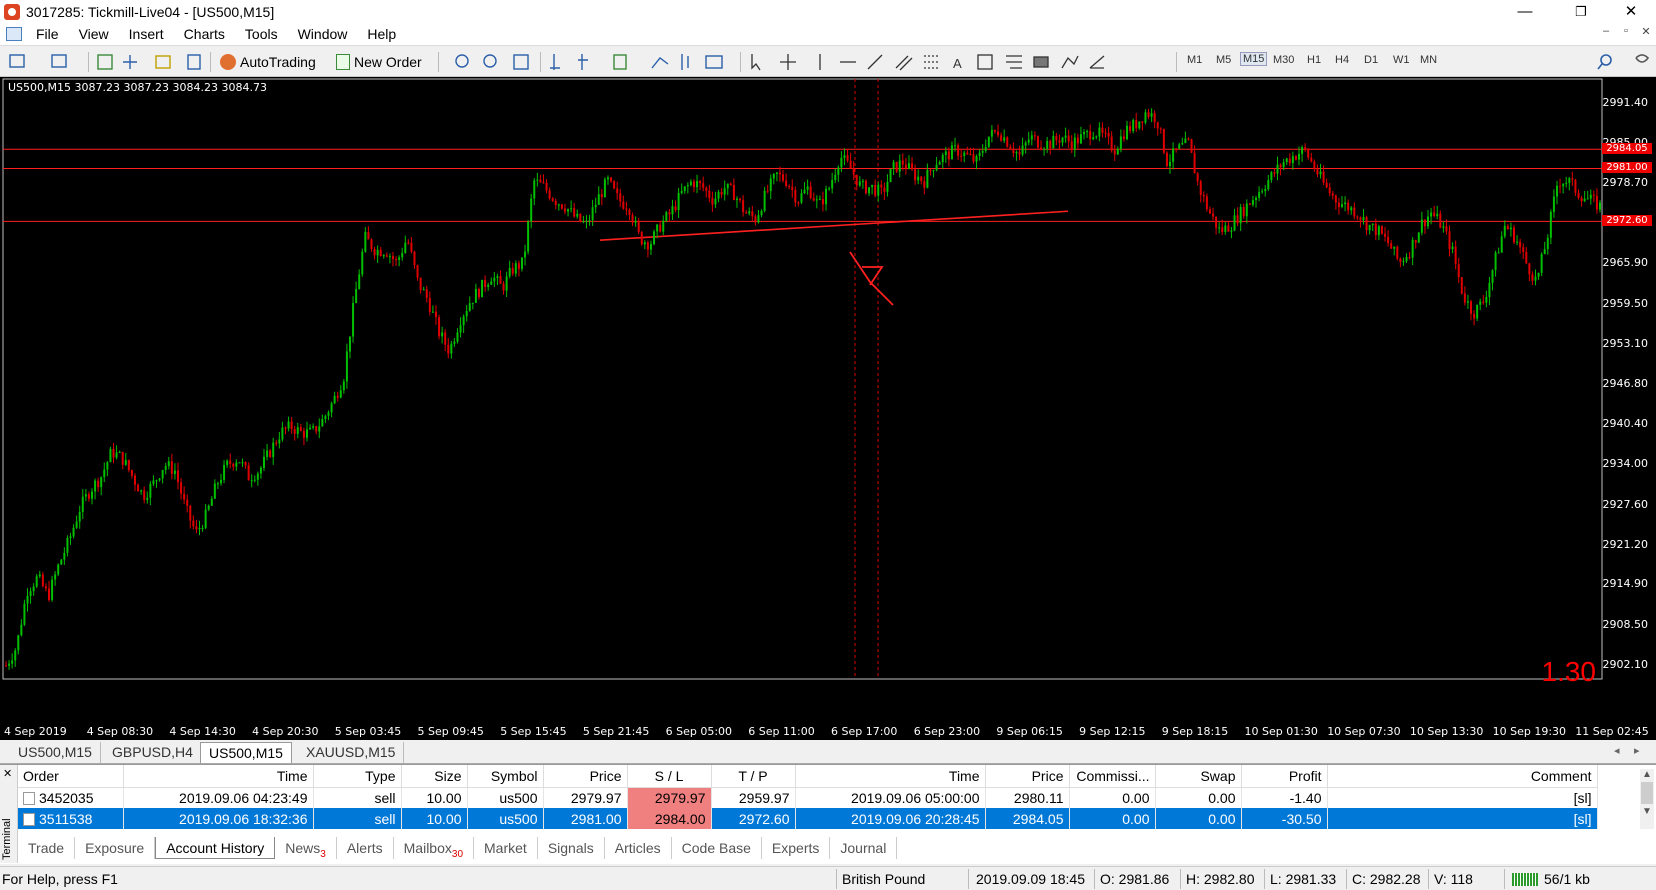 This screenshot has height=890, width=1656. Describe the element at coordinates (215, 848) in the screenshot. I see `terminal-tab-account-history: Account History` at that location.